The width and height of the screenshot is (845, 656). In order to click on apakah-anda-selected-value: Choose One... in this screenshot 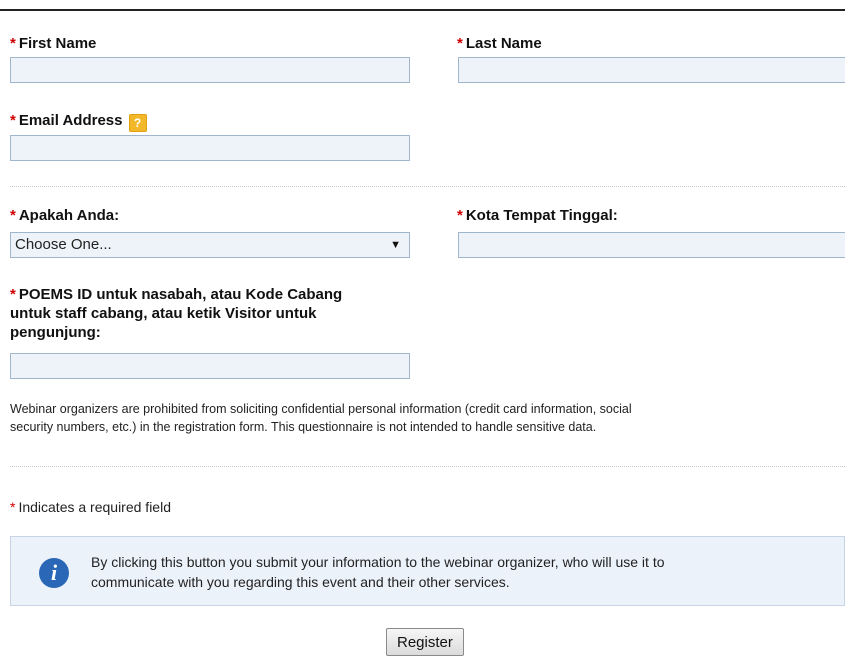, I will do `click(63, 244)`.